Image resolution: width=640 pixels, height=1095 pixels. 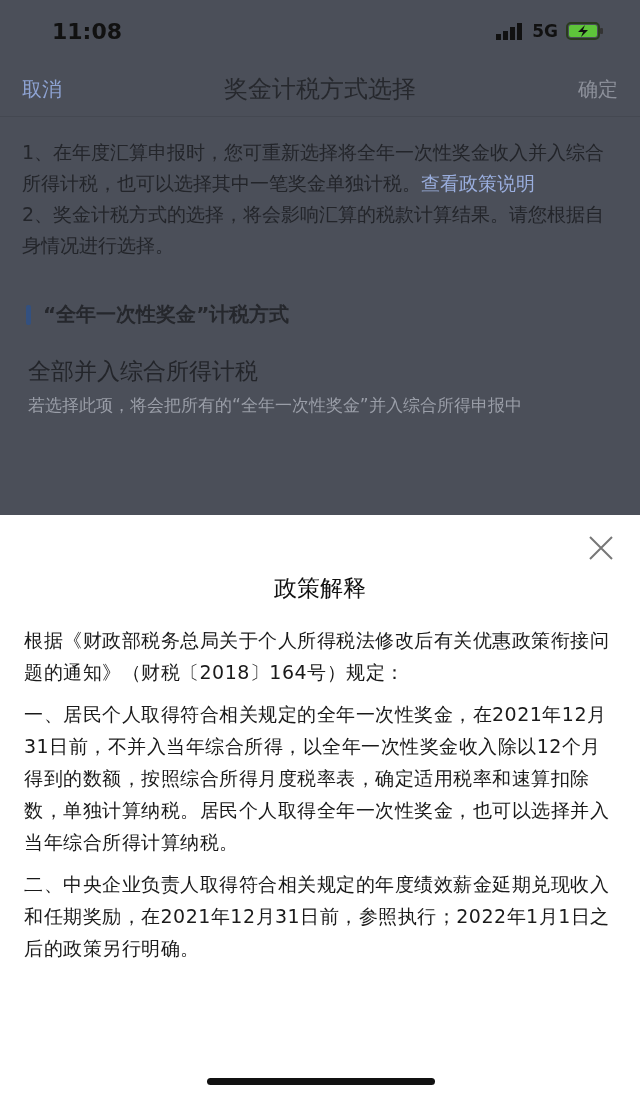 What do you see at coordinates (585, 31) in the screenshot?
I see `battery-charging-icon` at bounding box center [585, 31].